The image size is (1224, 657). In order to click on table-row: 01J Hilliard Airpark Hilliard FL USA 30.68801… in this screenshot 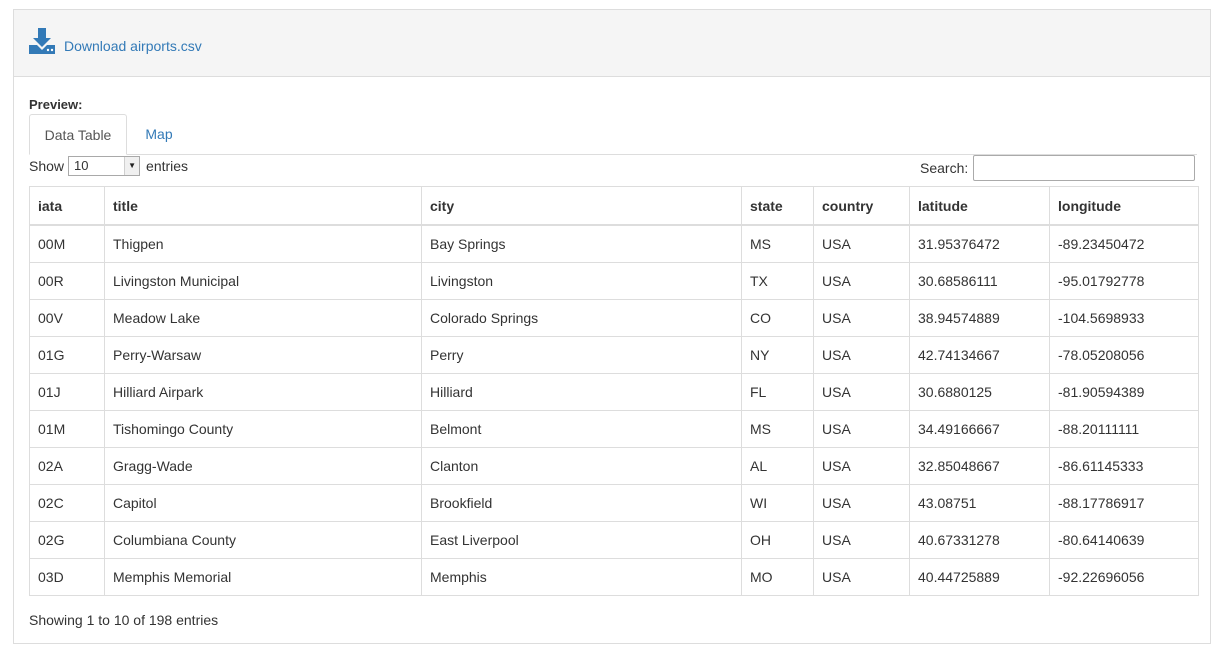, I will do `click(614, 392)`.